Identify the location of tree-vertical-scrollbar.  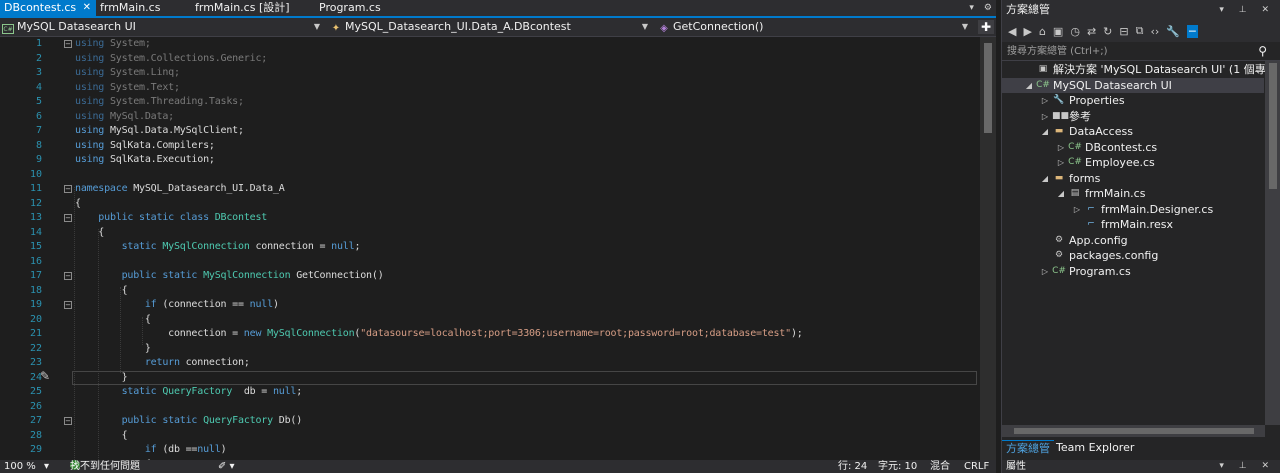
(1272, 243).